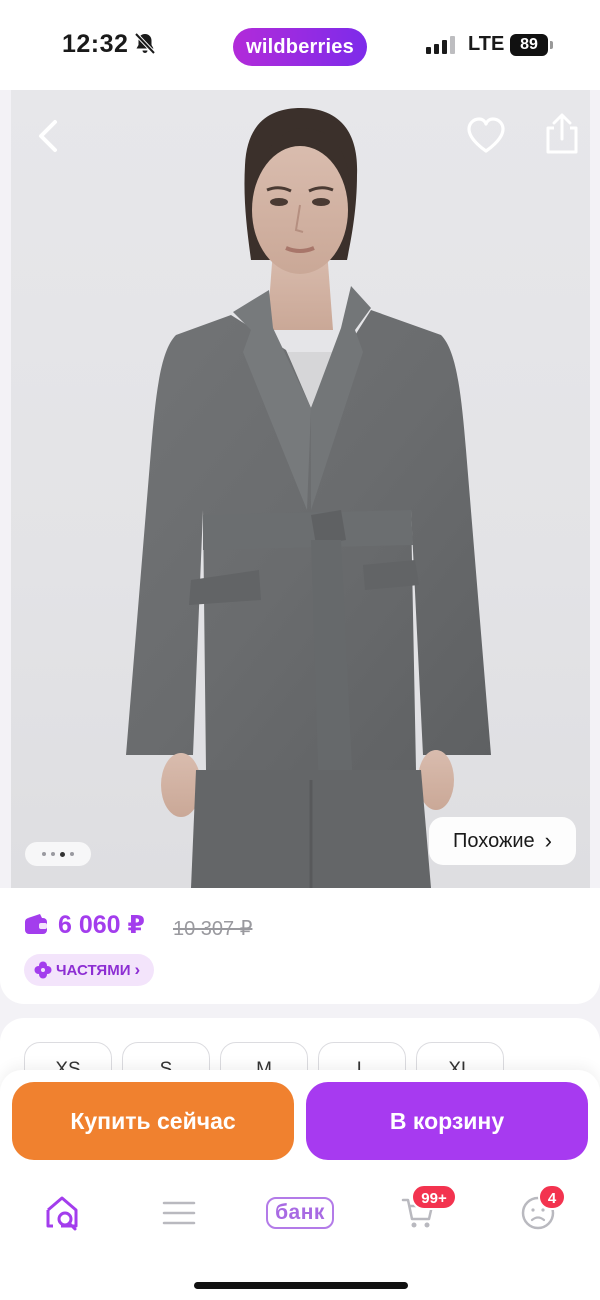 The height and width of the screenshot is (1300, 600). I want to click on price-section: 6 060 ₽ 10 307 ₽ ЧАСТЯМИ ›, so click(300, 946).